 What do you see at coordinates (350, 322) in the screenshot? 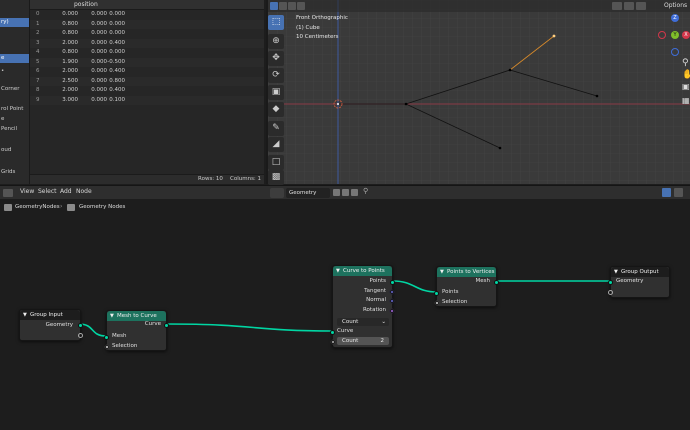
I see `mode-value: Count` at bounding box center [350, 322].